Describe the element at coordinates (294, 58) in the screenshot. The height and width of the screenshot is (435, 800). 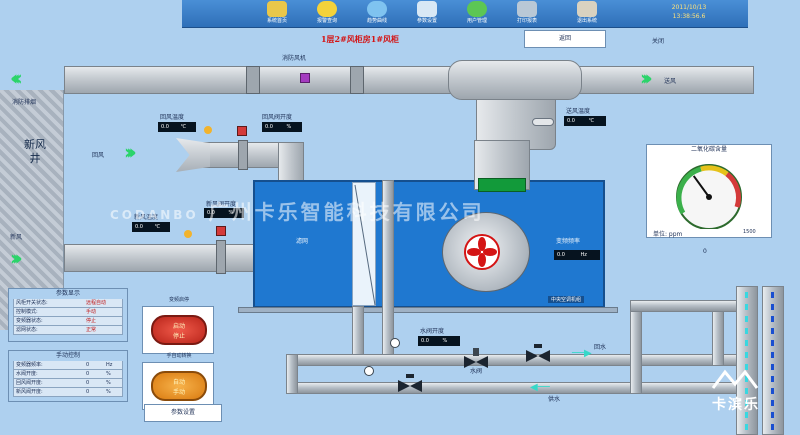
I see `fire-damper-label: 消防风机` at that location.